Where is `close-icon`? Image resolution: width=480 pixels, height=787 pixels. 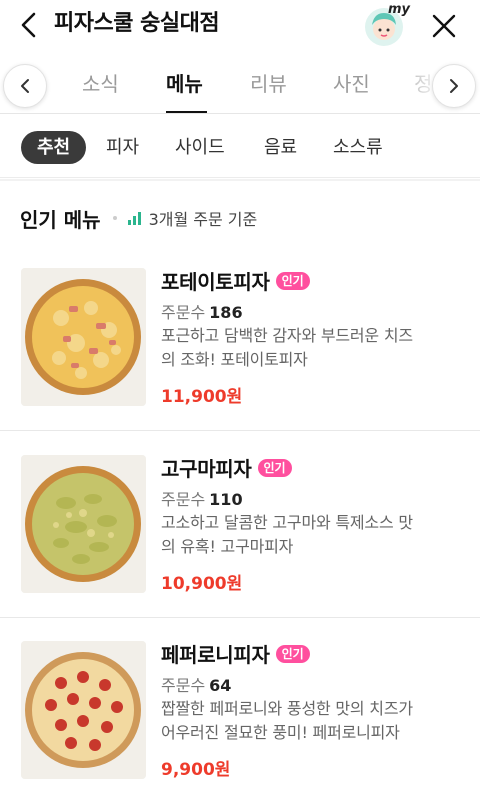
close-icon is located at coordinates (444, 26).